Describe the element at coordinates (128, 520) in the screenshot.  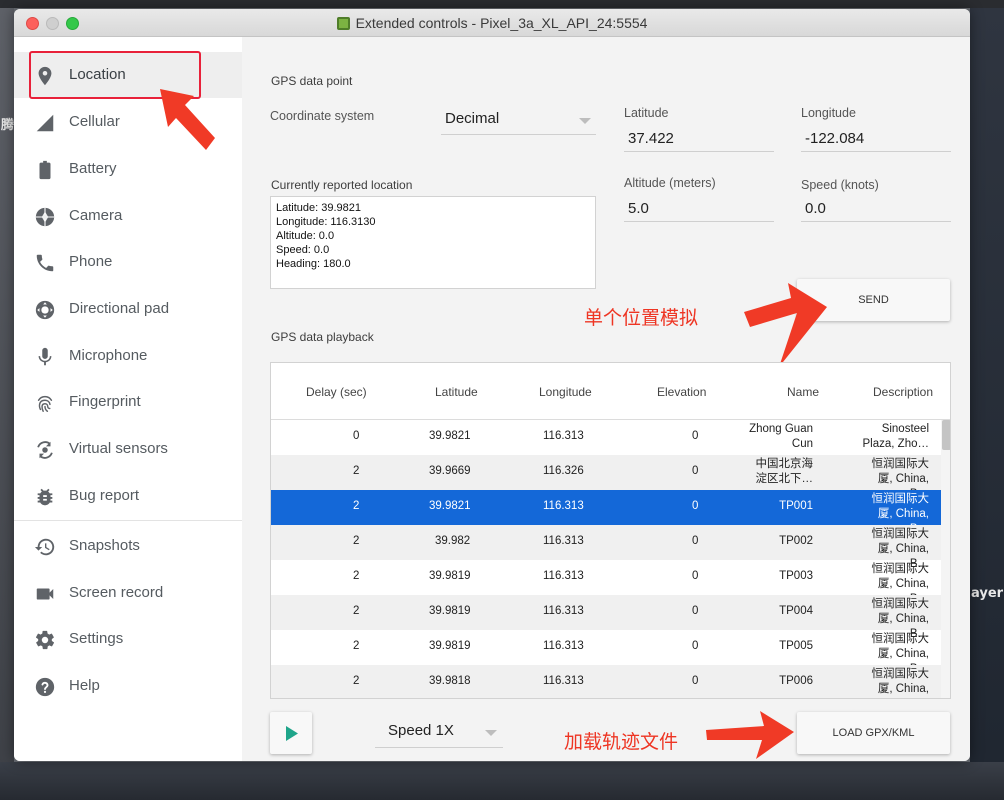
I see `sidebar-divider` at that location.